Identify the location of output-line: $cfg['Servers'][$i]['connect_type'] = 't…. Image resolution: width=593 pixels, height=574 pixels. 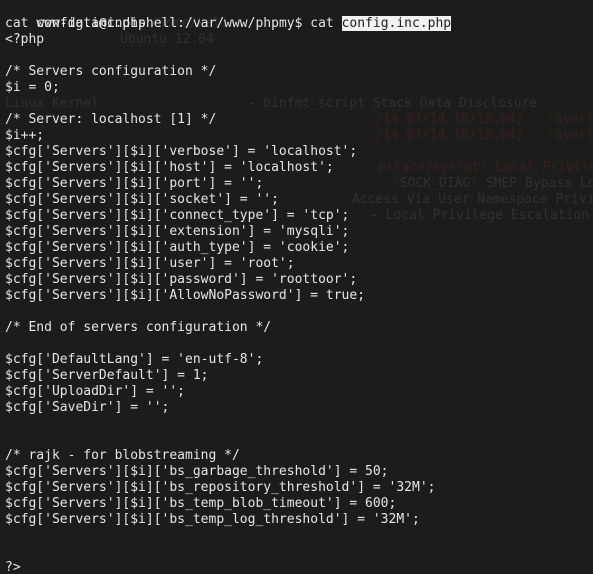
(177, 215).